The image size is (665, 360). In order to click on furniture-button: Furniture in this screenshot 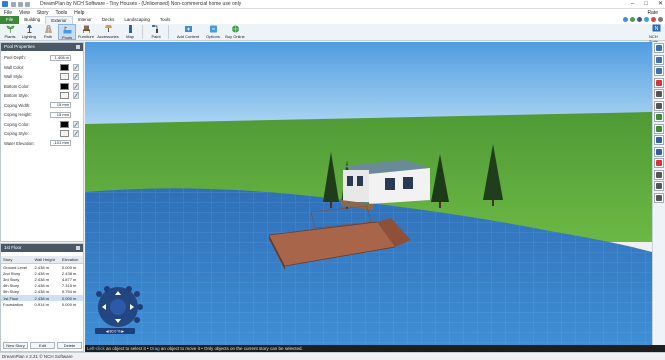, I will do `click(86, 32)`.